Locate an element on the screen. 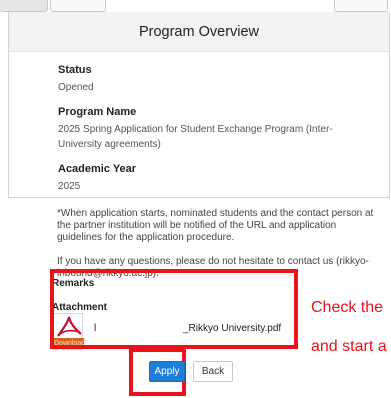  annotation-box-attachment is located at coordinates (174, 309).